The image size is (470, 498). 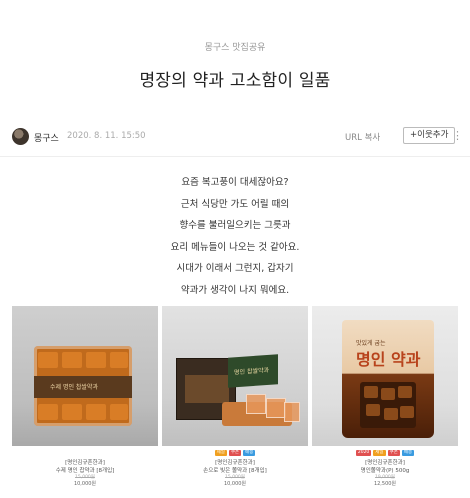 I want to click on blog-category: 몽구스 맛집공유, so click(x=235, y=46).